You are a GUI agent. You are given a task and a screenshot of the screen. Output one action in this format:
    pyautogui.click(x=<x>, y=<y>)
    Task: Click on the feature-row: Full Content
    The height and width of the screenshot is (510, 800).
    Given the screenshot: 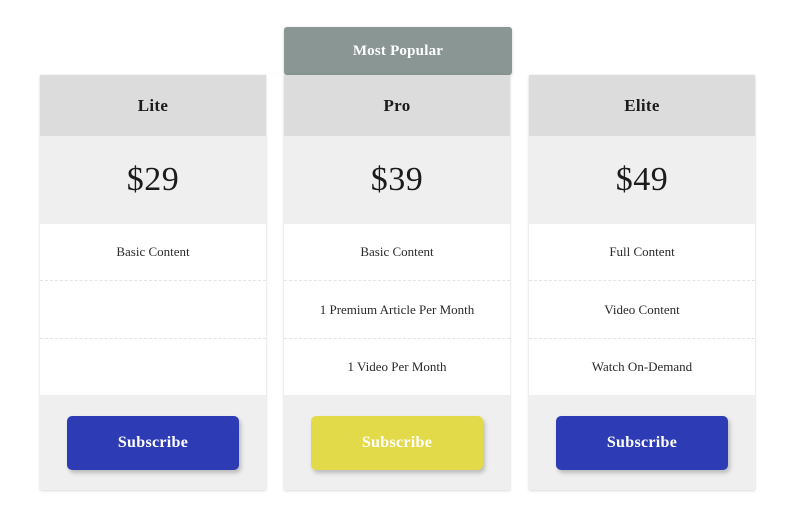 What is the action you would take?
    pyautogui.click(x=642, y=253)
    